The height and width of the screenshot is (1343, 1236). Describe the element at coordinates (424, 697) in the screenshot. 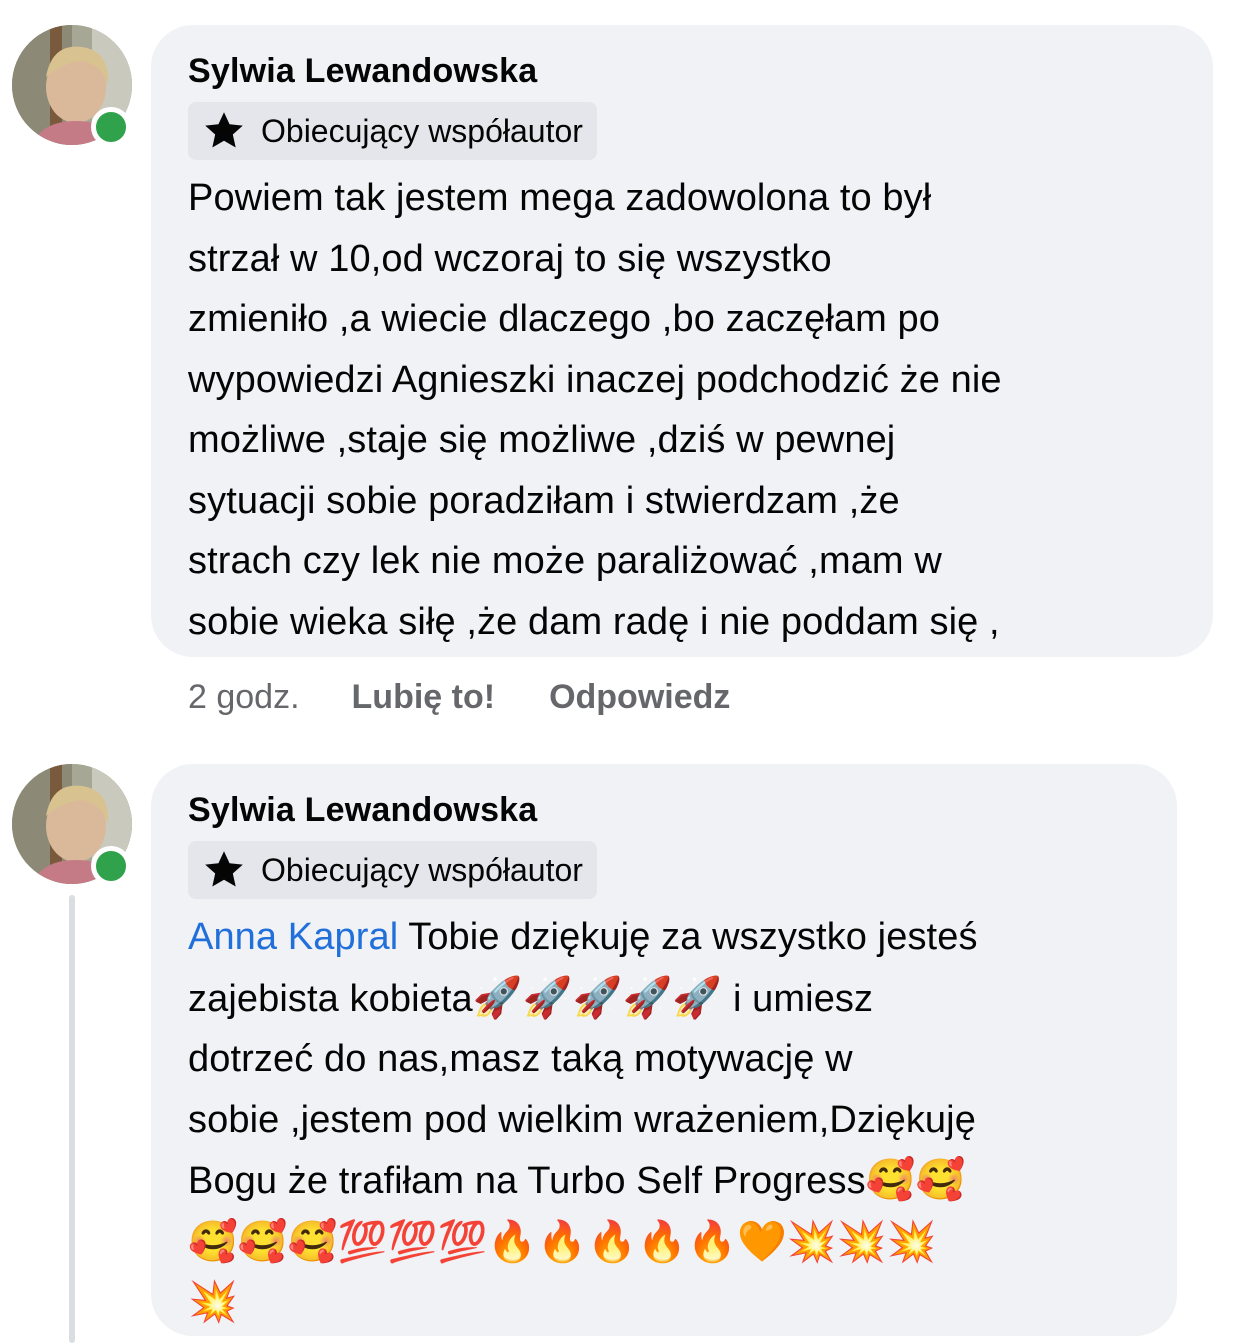

I see `like-button: Lubię to!` at that location.